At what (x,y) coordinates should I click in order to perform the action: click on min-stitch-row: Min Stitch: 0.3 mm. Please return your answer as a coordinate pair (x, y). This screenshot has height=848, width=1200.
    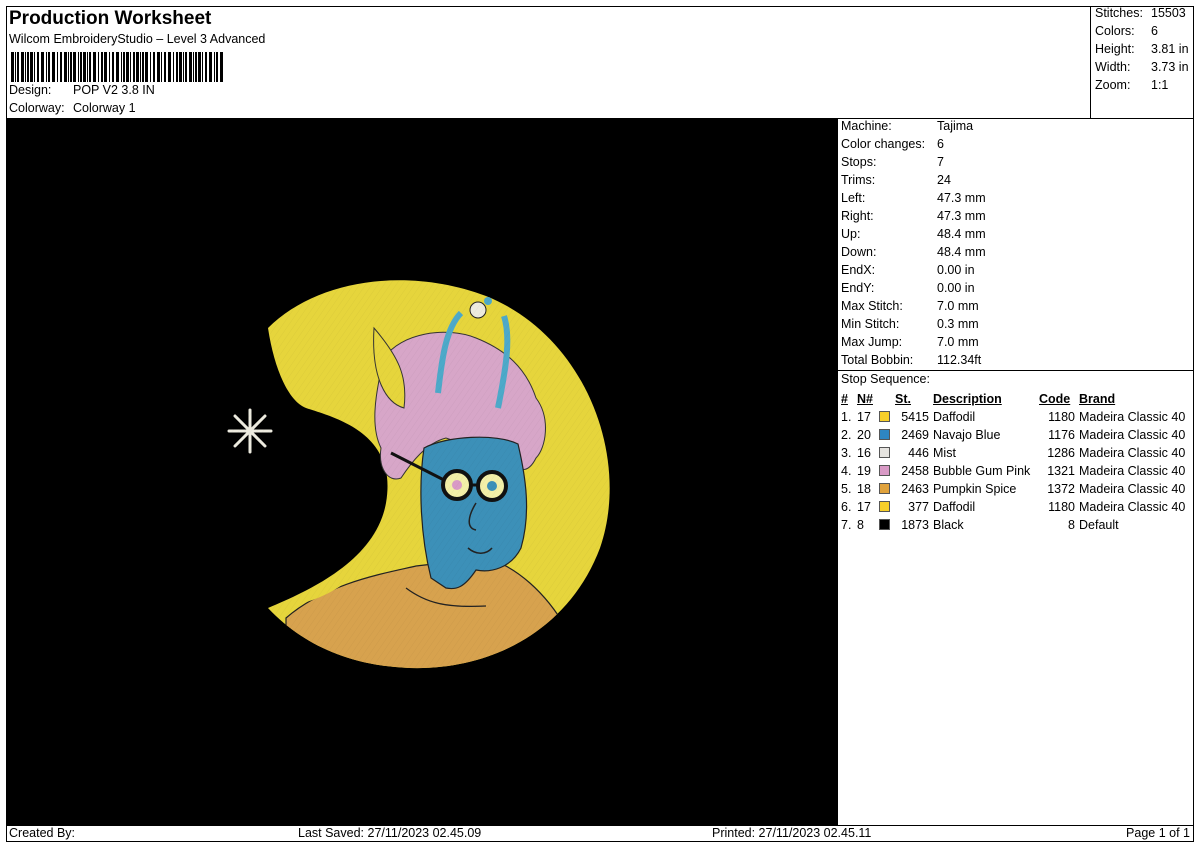
    Looking at the image, I should click on (910, 324).